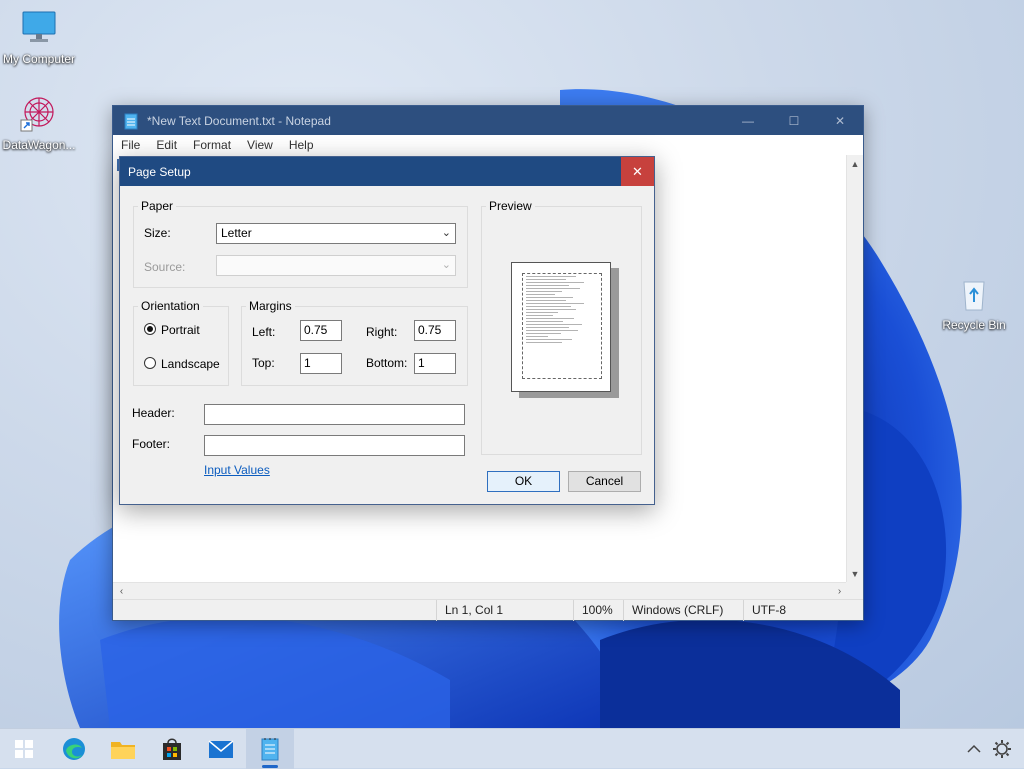  I want to click on margin-left-input: 0.75, so click(321, 330).